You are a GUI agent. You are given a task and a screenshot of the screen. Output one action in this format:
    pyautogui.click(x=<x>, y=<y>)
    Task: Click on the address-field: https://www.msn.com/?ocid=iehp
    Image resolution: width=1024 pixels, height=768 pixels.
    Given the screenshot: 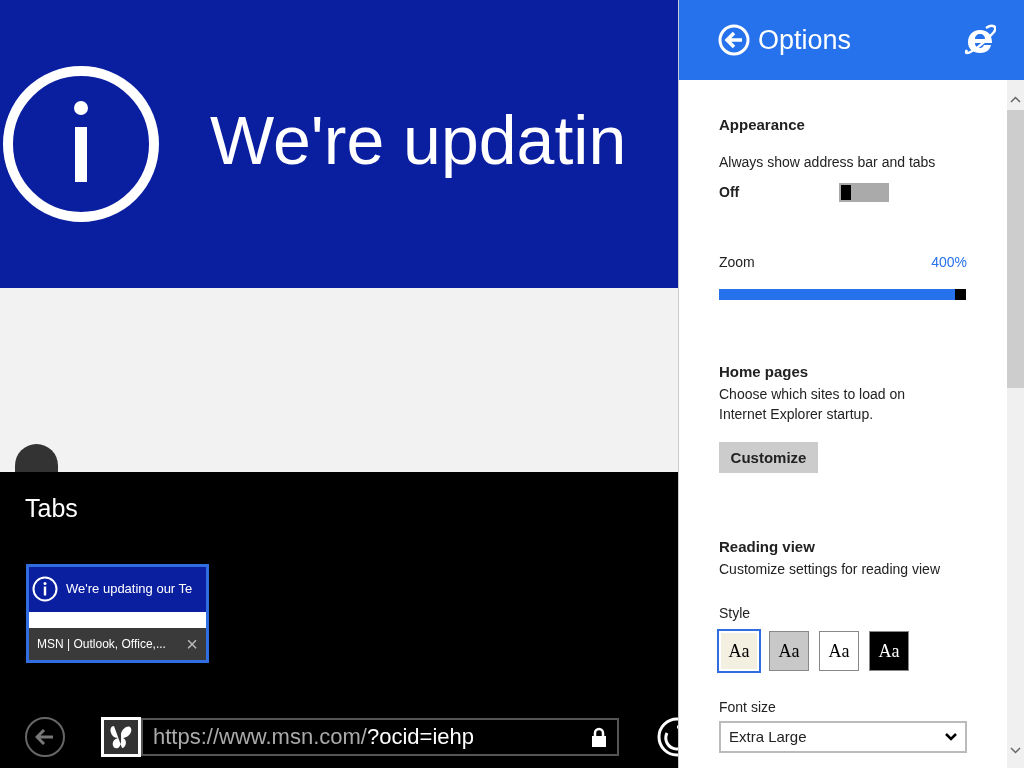 What is the action you would take?
    pyautogui.click(x=380, y=736)
    